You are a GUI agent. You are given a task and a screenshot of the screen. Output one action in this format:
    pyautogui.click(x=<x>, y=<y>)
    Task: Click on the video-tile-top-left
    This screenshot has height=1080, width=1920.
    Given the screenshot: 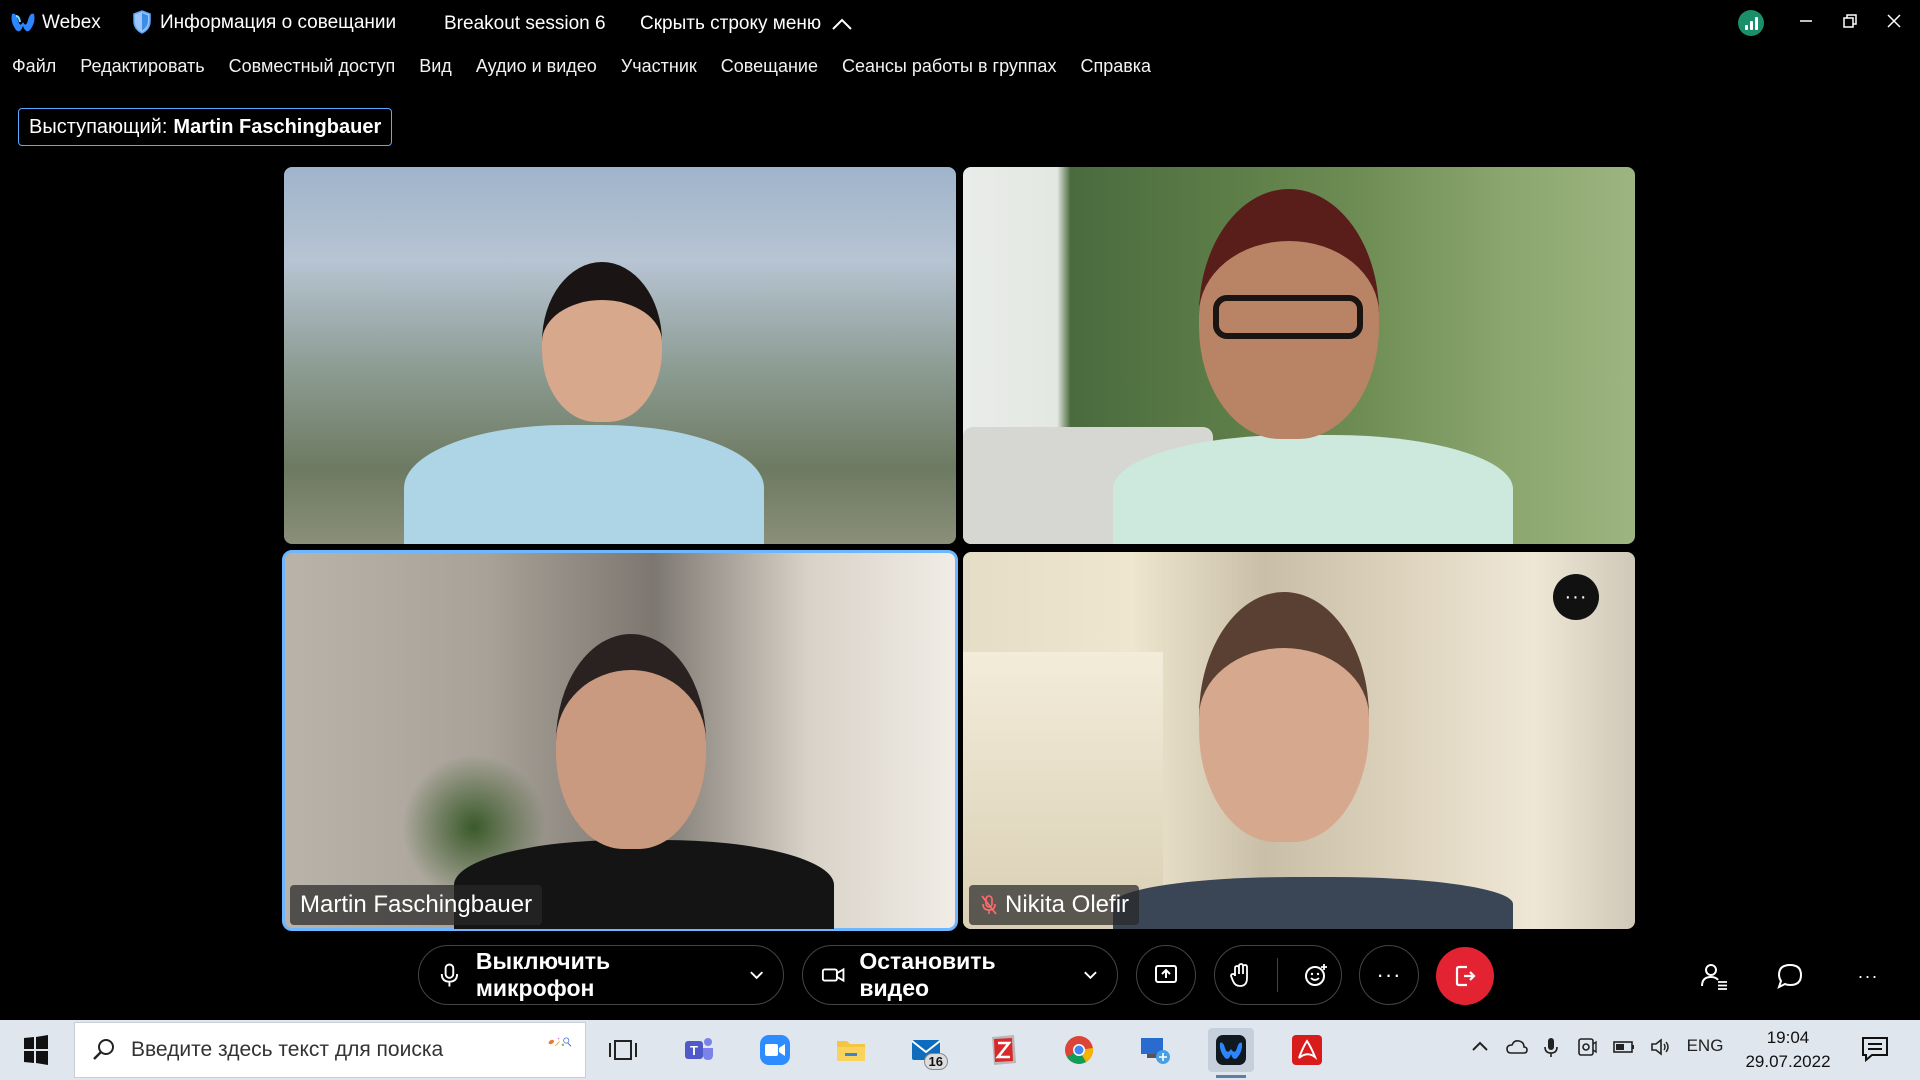 What is the action you would take?
    pyautogui.click(x=620, y=355)
    